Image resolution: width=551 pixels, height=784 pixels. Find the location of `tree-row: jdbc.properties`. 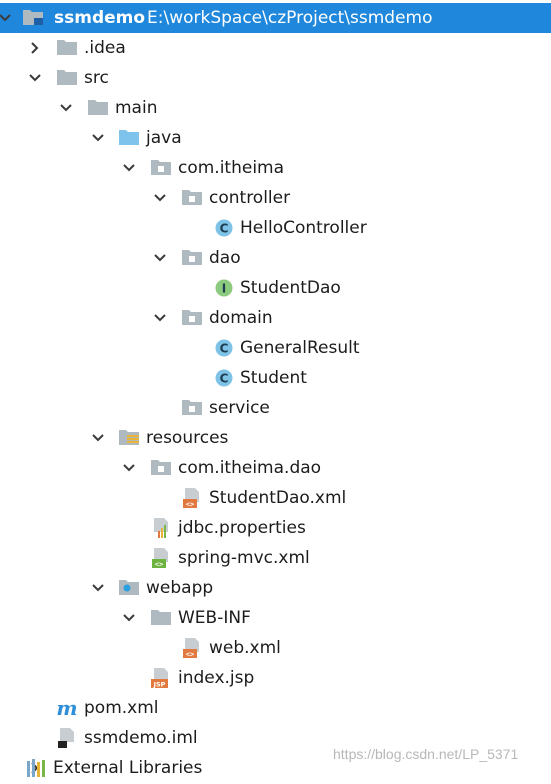

tree-row: jdbc.properties is located at coordinates (275, 528).